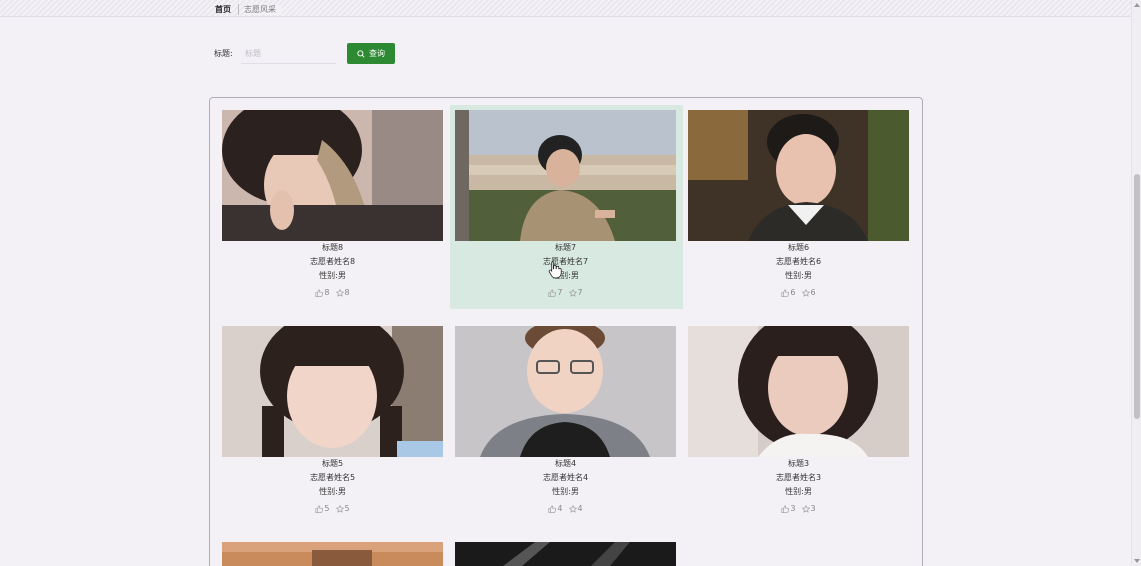 This screenshot has width=1141, height=566. I want to click on breadcrumb-bar: 首页 志愿风采, so click(565, 8).